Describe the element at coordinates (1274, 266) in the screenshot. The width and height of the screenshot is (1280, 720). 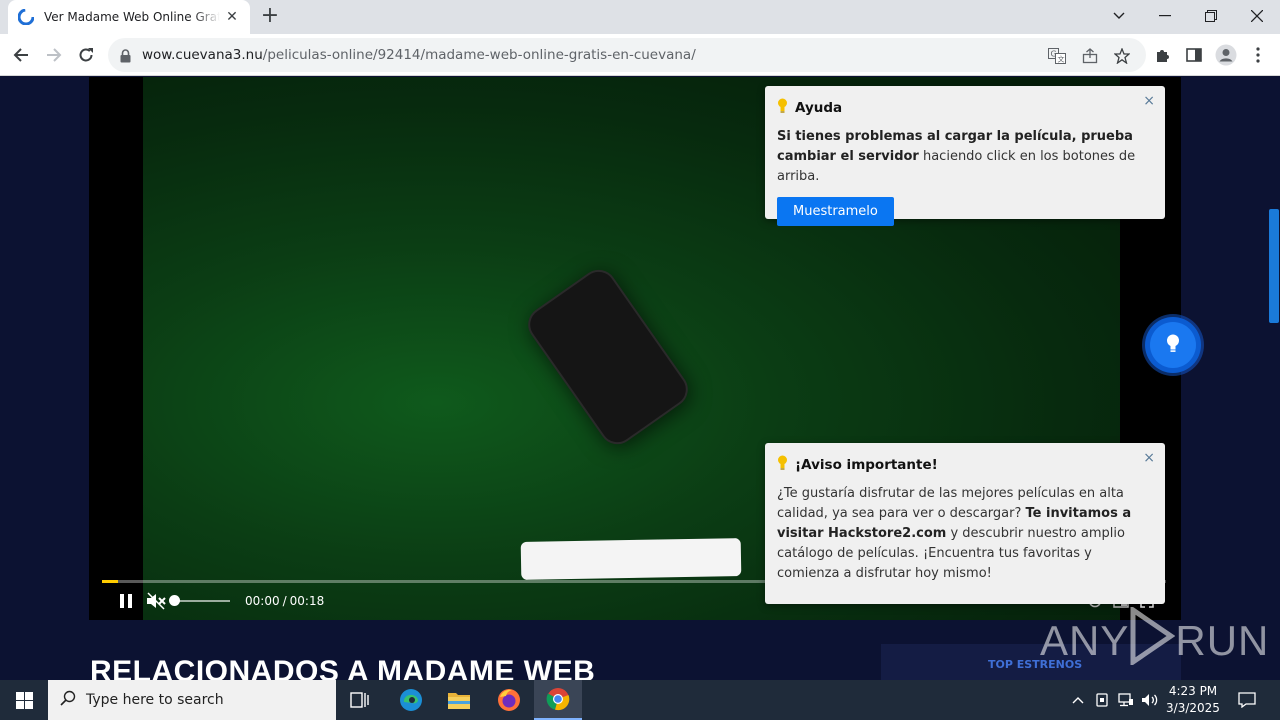
I see `scrollbar-thumb` at that location.